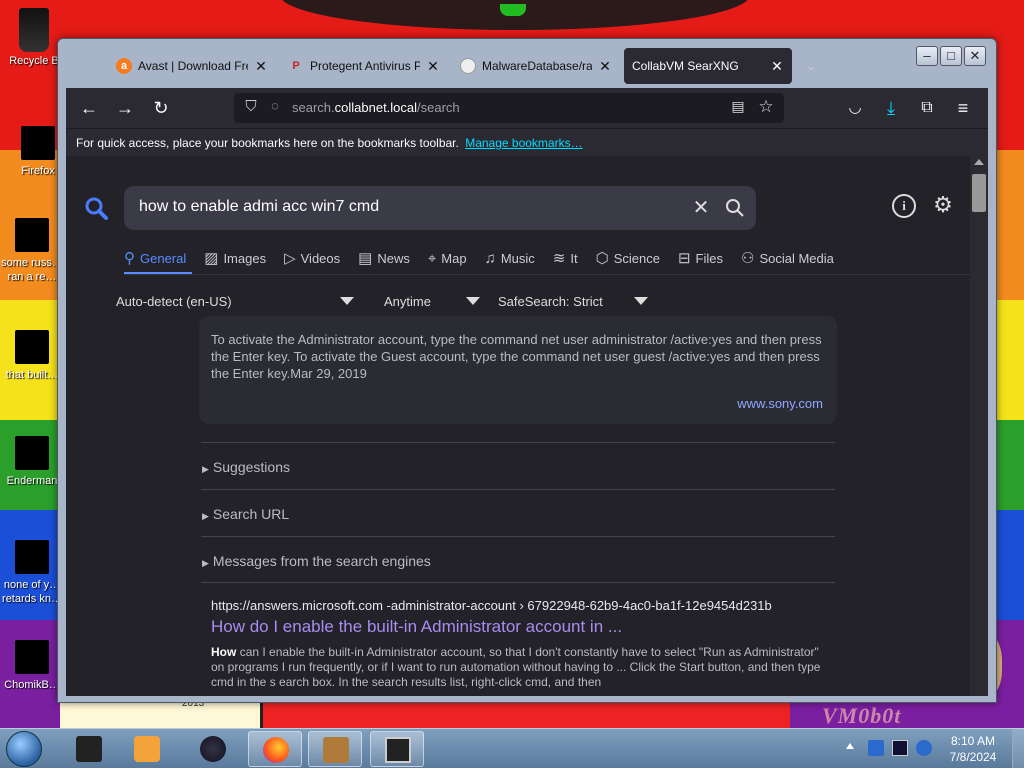  I want to click on url-bar: ⛉ ◌ search.collabnet.local/search ▤ ☆, so click(509, 108).